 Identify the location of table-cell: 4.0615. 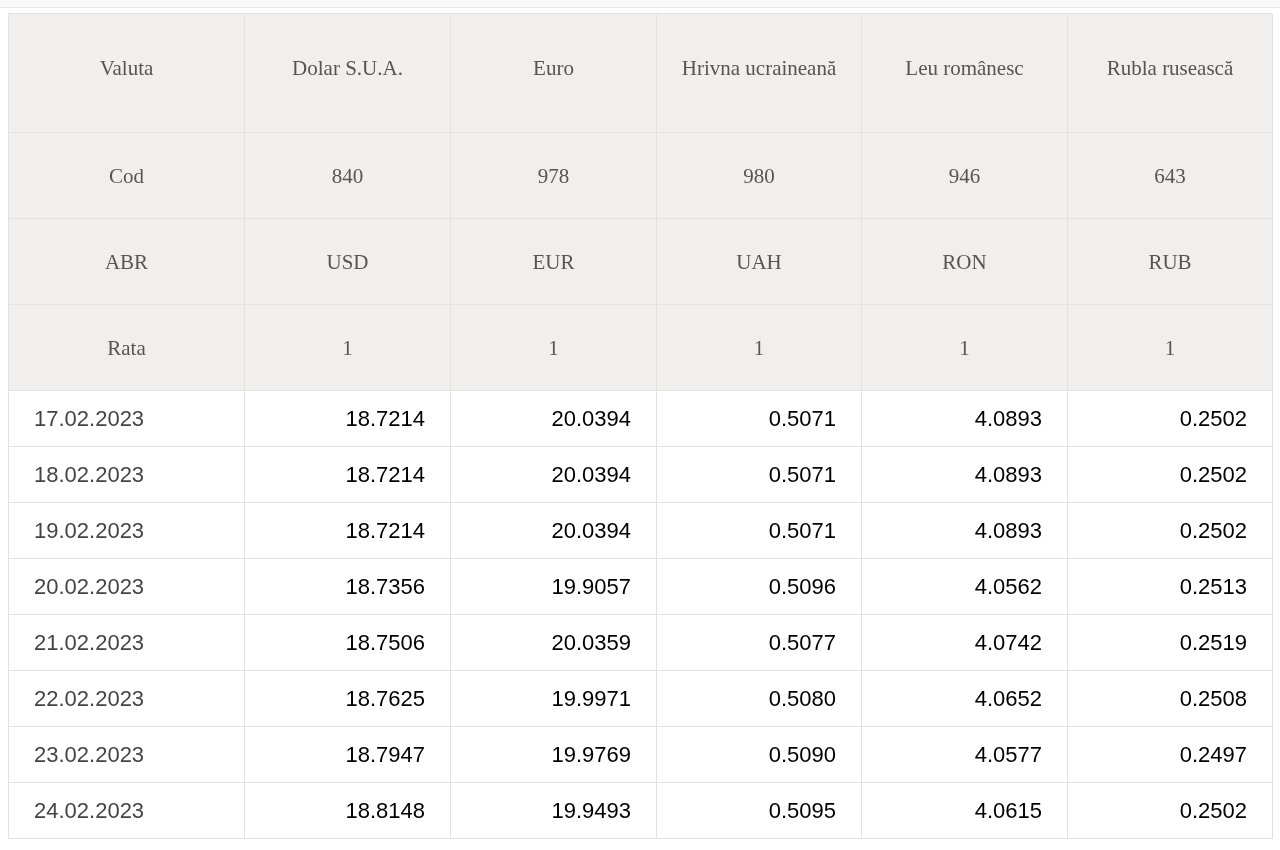
(965, 811).